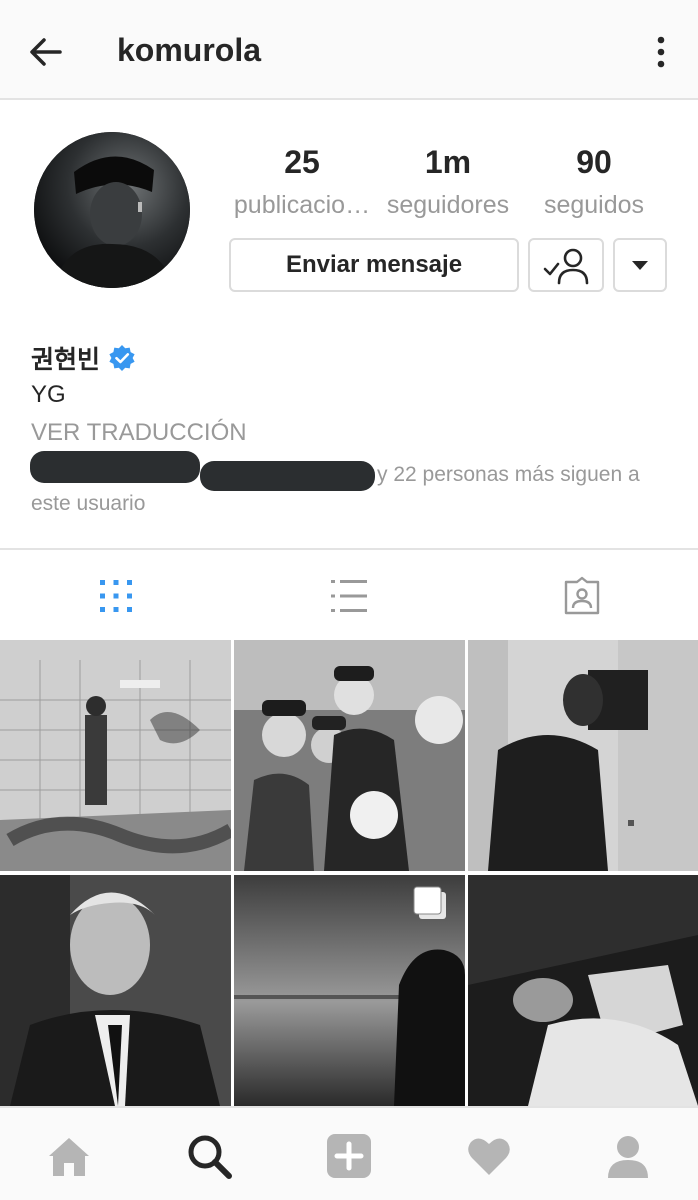  What do you see at coordinates (448, 182) in the screenshot?
I see `stat-followers: 1m seguidores` at bounding box center [448, 182].